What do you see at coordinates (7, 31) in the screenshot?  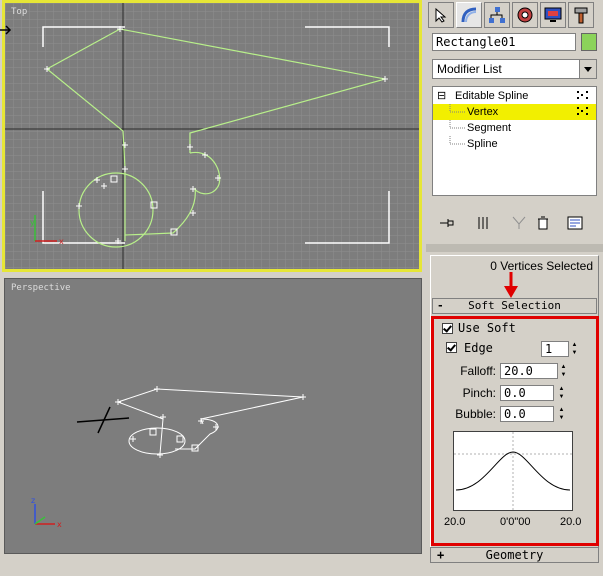 I see `pointer-cursor-icon` at bounding box center [7, 31].